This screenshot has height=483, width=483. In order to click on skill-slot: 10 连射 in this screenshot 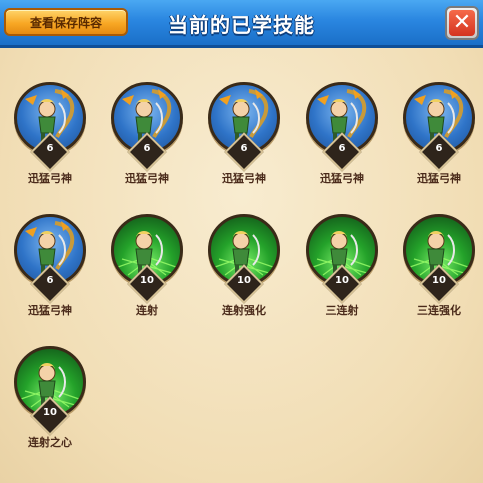, I will do `click(147, 269)`.